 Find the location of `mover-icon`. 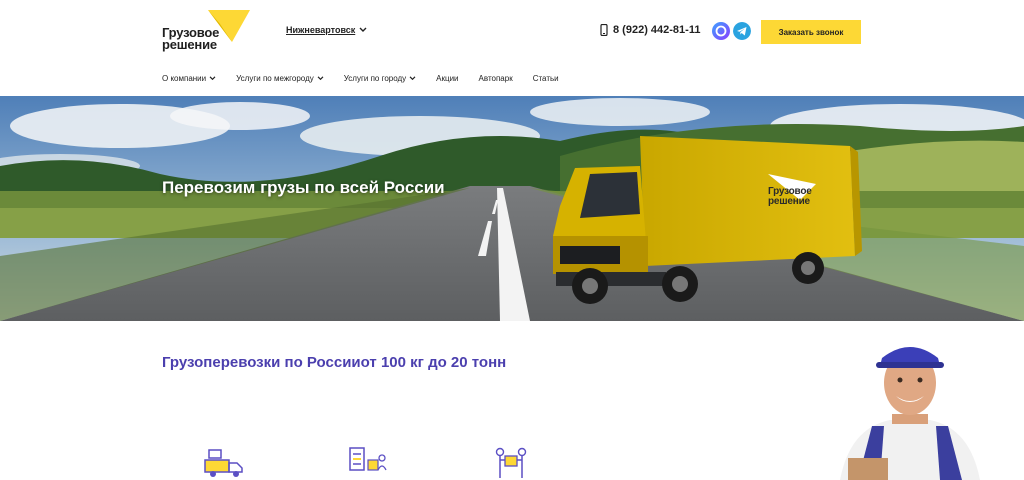

mover-icon is located at coordinates (511, 462).